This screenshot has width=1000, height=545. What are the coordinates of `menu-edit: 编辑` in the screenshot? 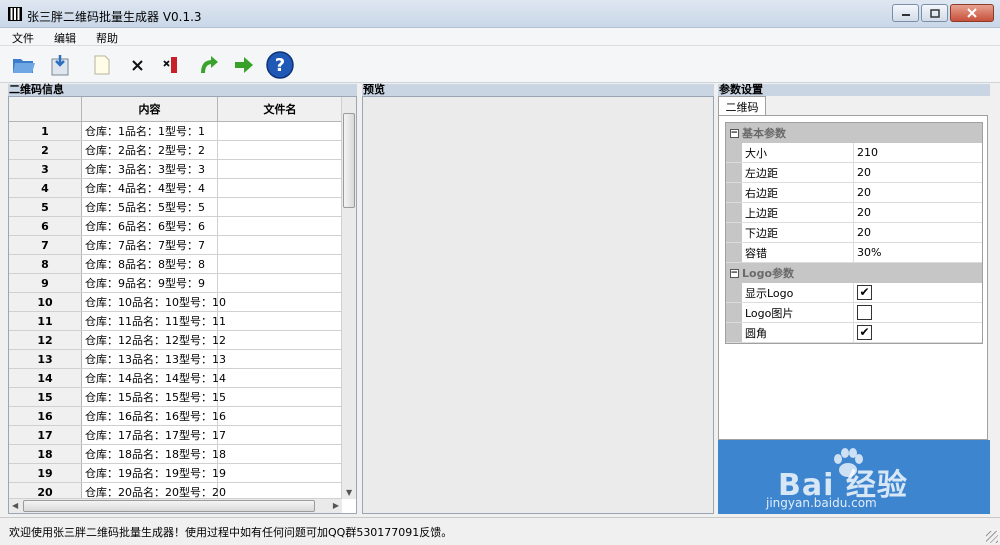 It's located at (63, 36).